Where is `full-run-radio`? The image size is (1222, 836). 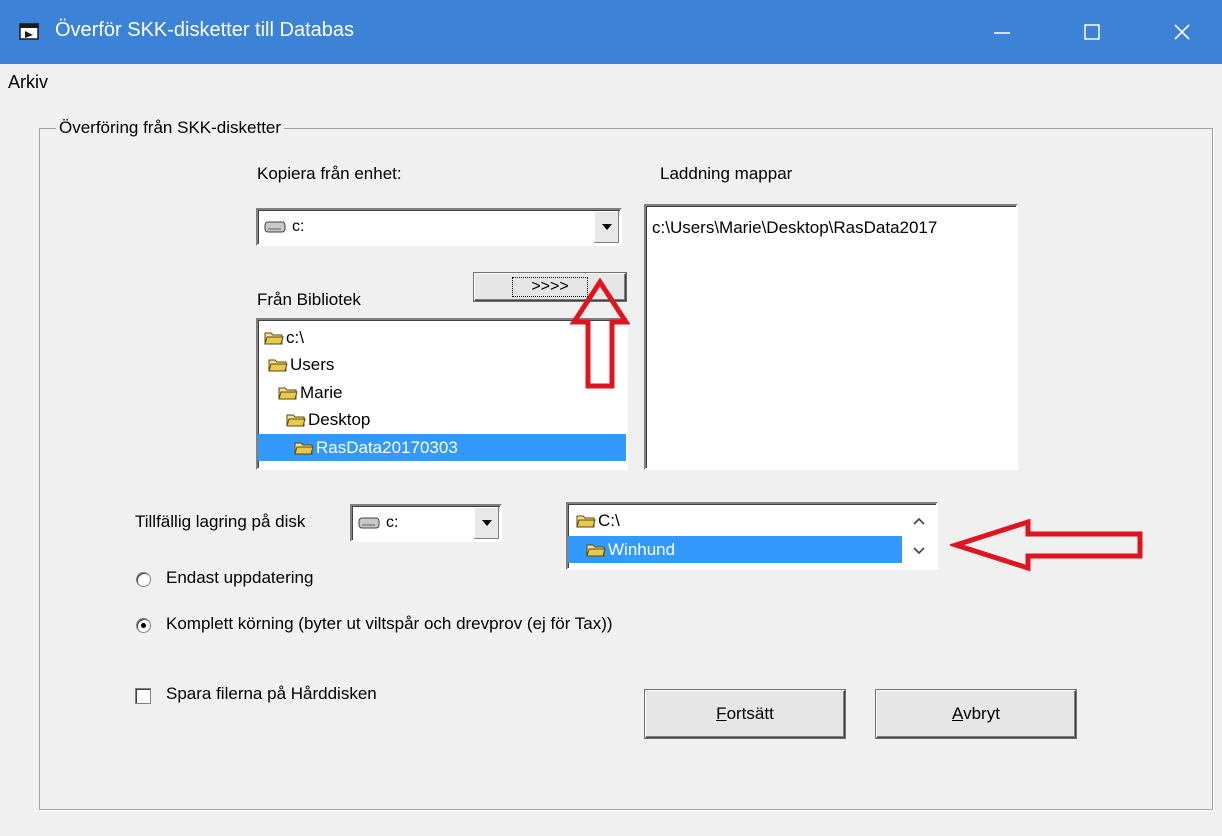
full-run-radio is located at coordinates (143, 625).